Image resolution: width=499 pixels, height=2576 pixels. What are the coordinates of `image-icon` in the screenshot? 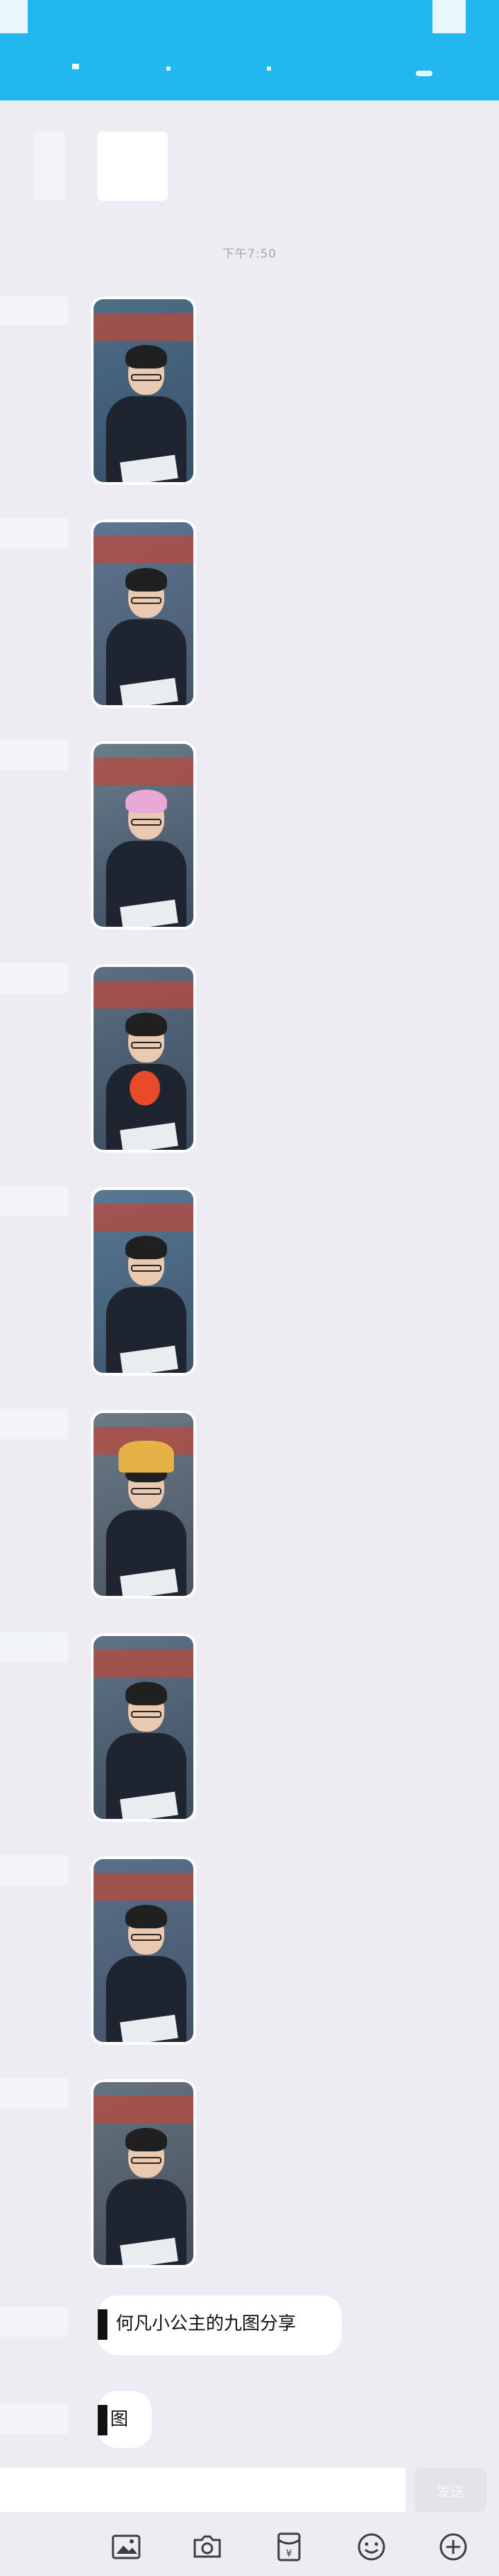 It's located at (127, 2547).